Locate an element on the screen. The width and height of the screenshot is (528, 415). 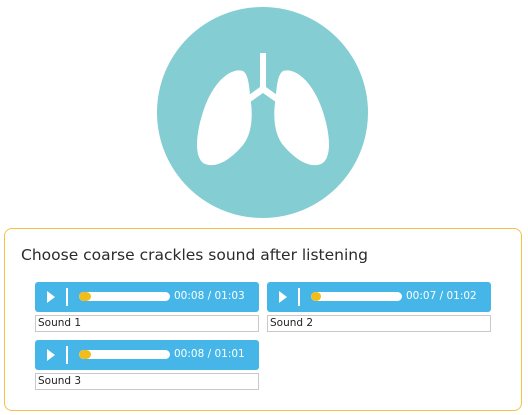
lungs-icon is located at coordinates (263, 109).